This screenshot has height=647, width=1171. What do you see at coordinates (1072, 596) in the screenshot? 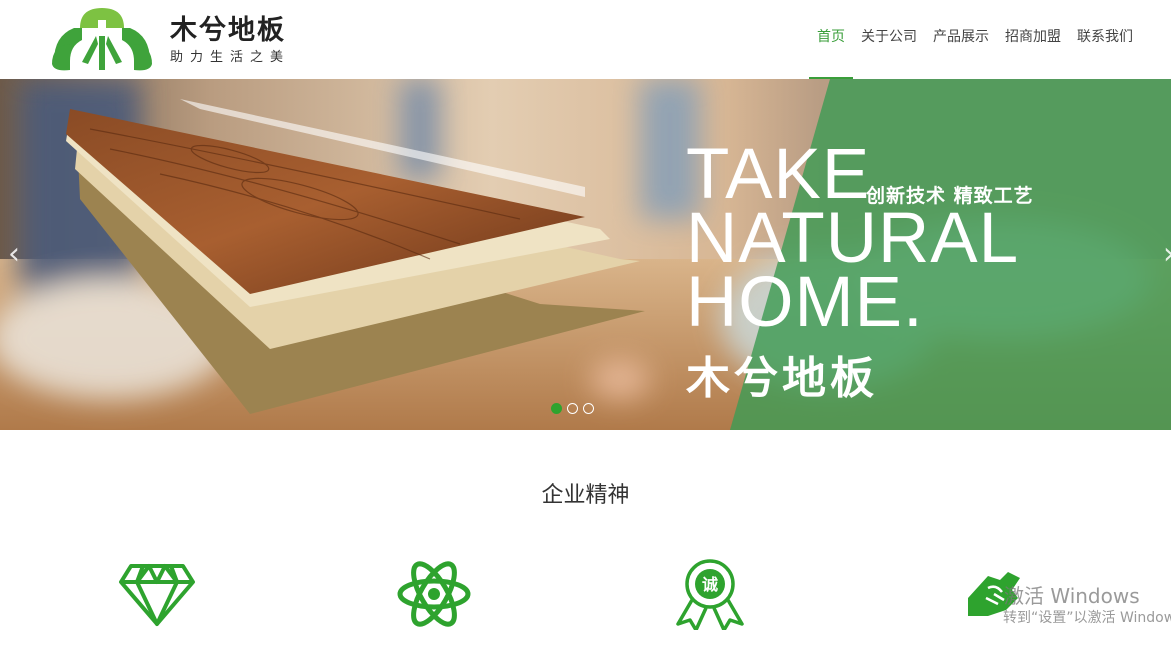
I see `windows-activation-watermark-title: 激活 Windows` at bounding box center [1072, 596].